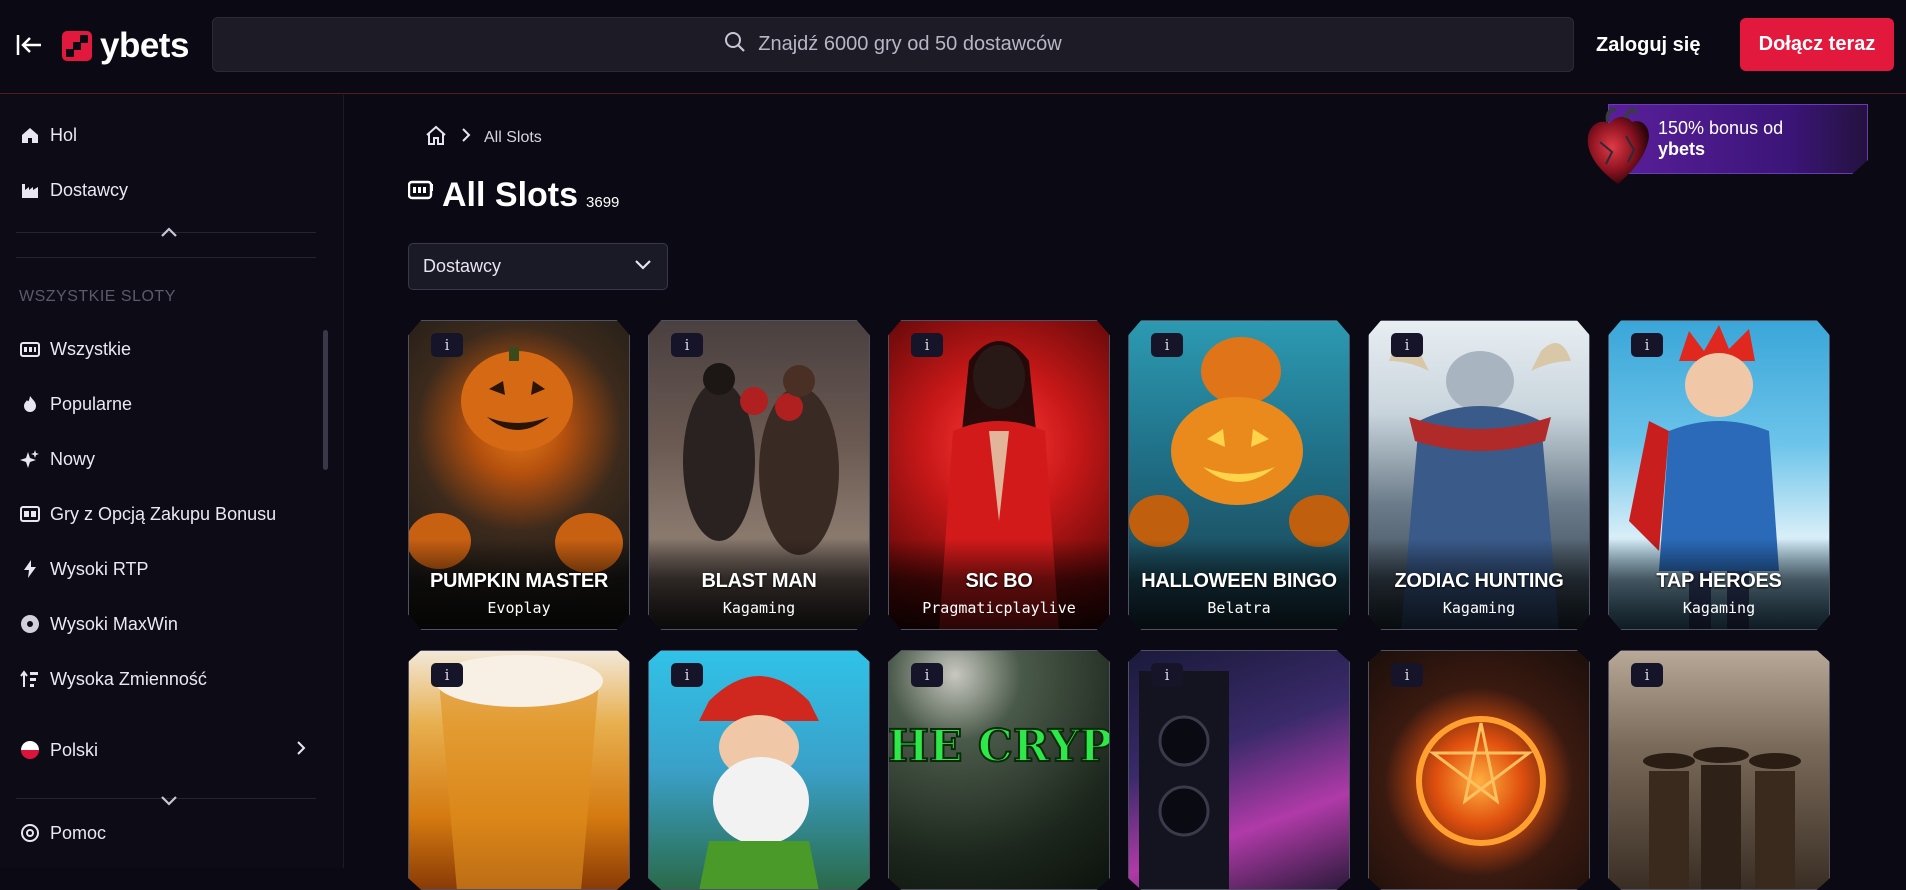 Image resolution: width=1906 pixels, height=890 pixels. Describe the element at coordinates (64, 134) in the screenshot. I see `sidebar-item-label: Hol` at that location.